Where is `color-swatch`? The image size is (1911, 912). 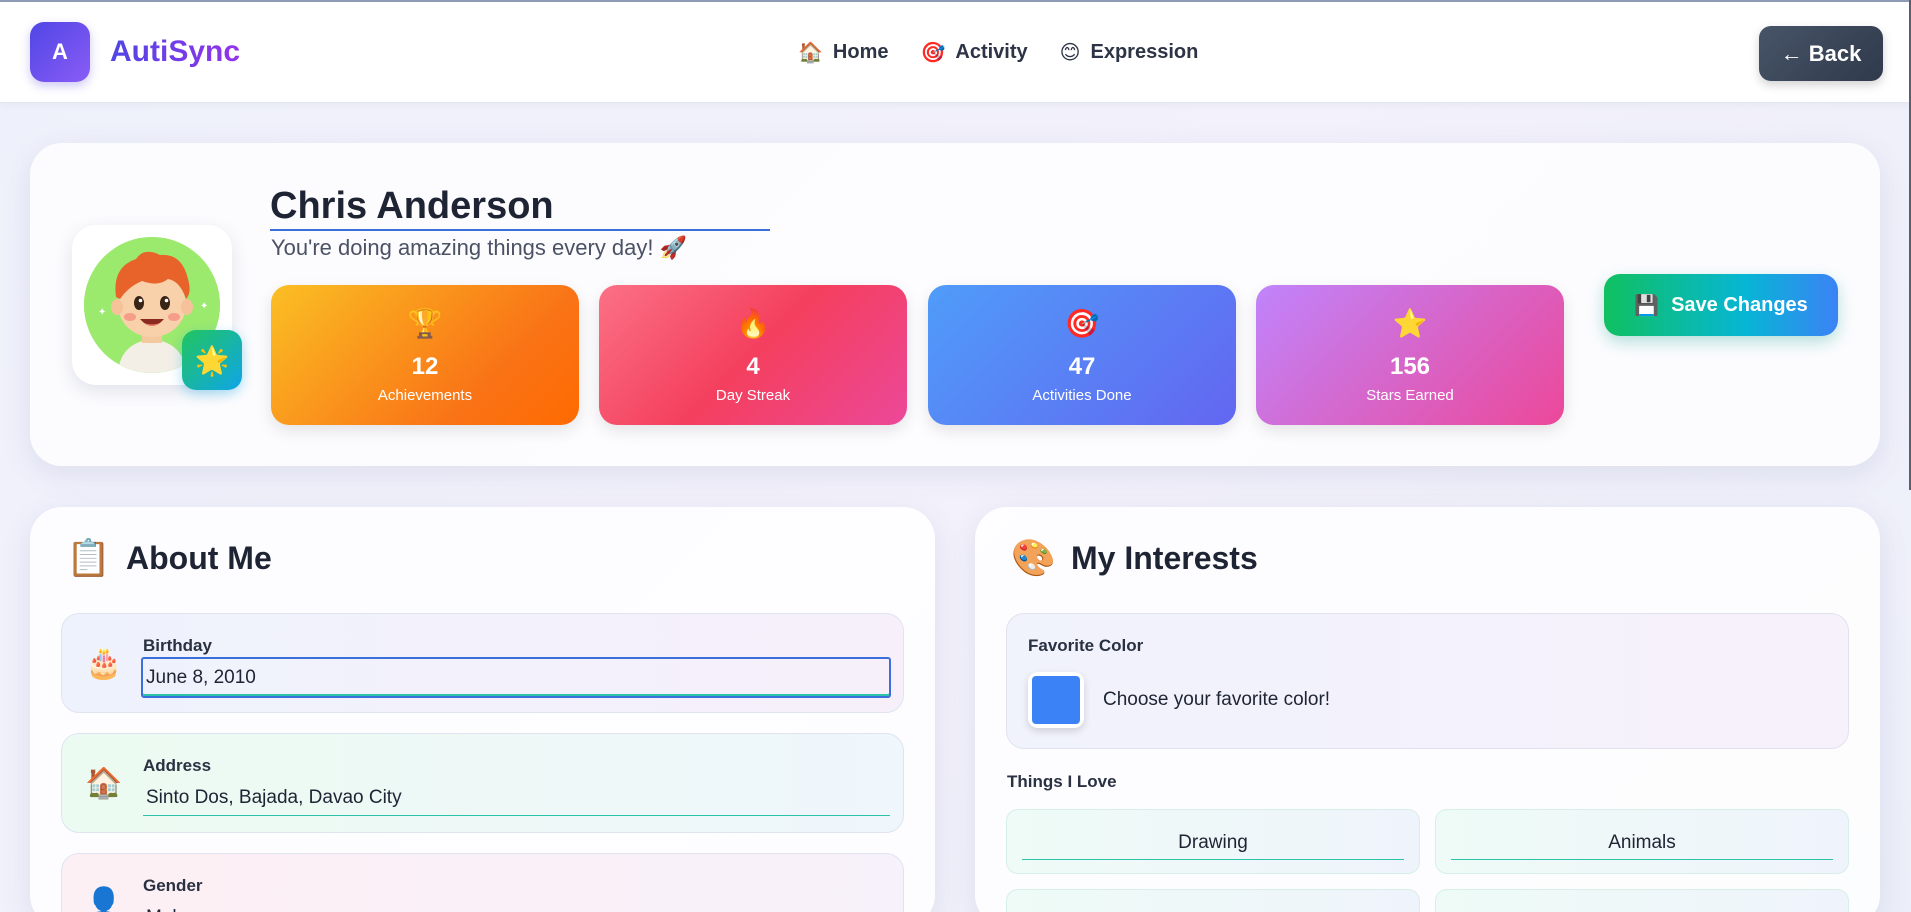
color-swatch is located at coordinates (1056, 700).